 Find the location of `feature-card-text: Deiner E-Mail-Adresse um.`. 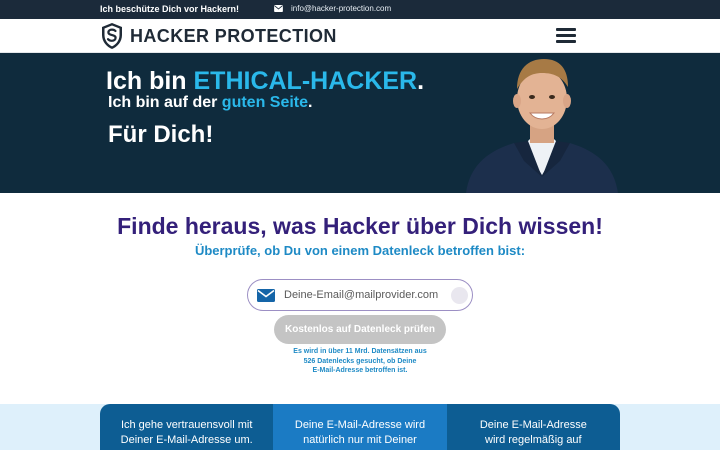

feature-card-text: Deiner E-Mail-Adresse um. is located at coordinates (186, 440).